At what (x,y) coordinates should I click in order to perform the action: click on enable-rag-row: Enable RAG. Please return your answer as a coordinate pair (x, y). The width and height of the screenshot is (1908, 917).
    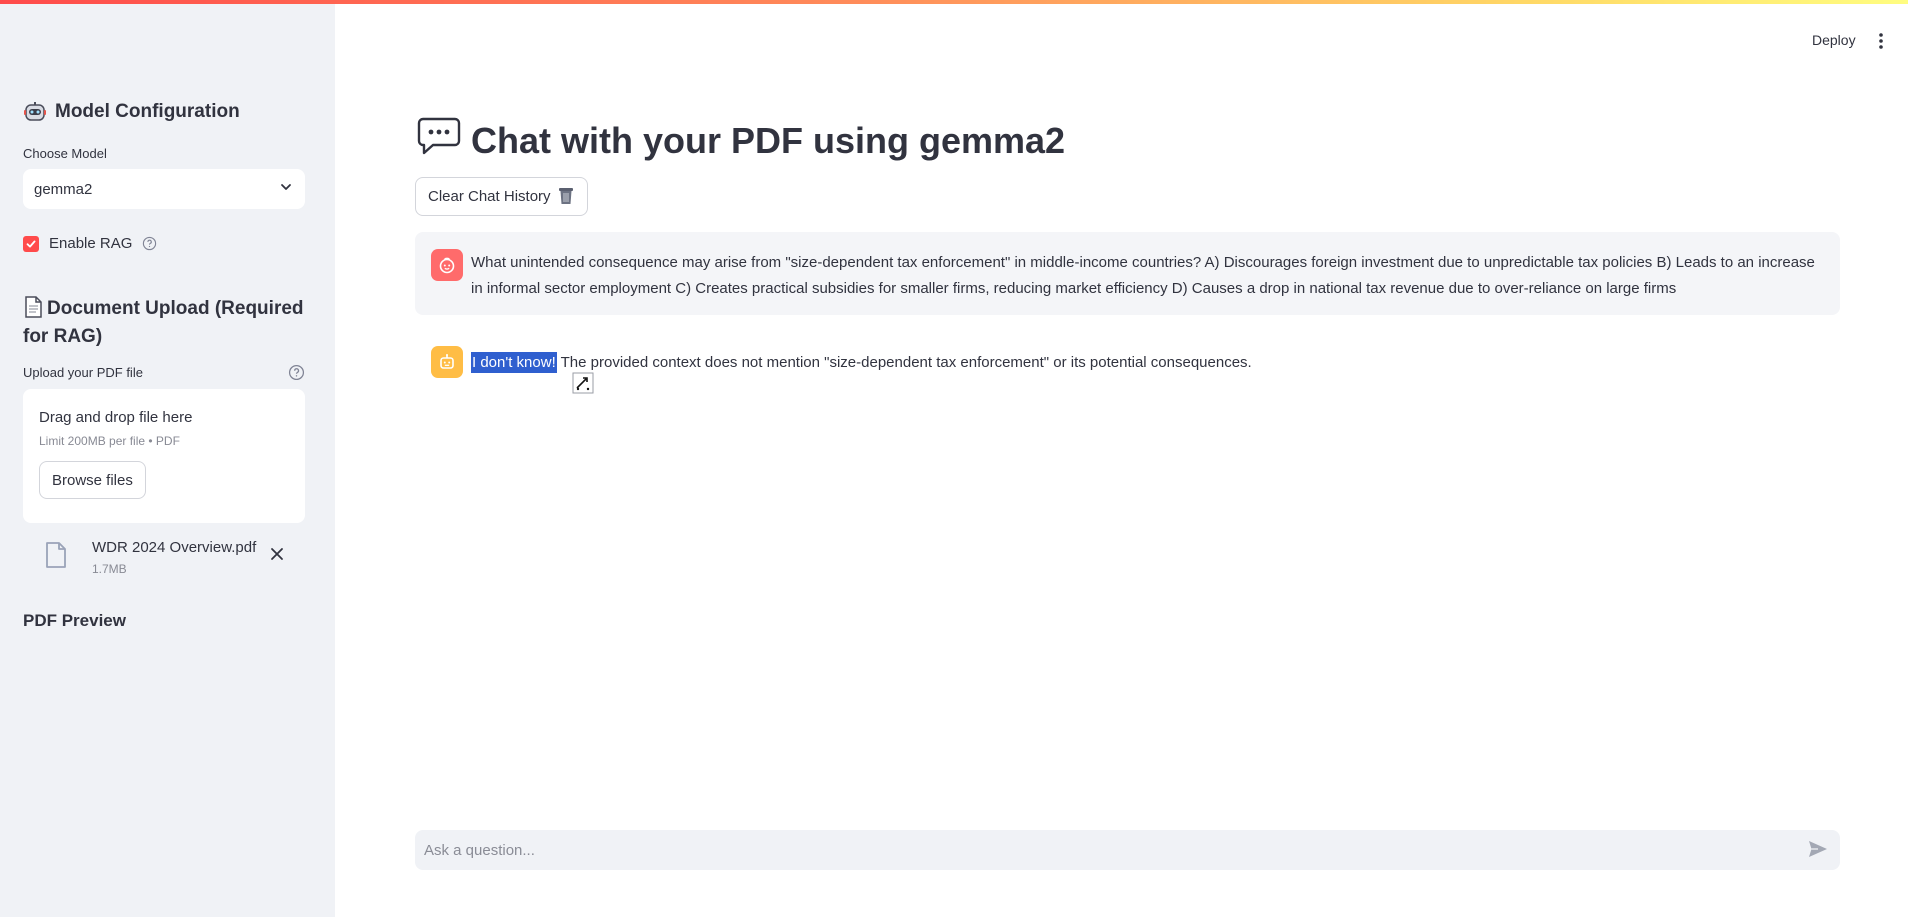
    Looking at the image, I should click on (90, 243).